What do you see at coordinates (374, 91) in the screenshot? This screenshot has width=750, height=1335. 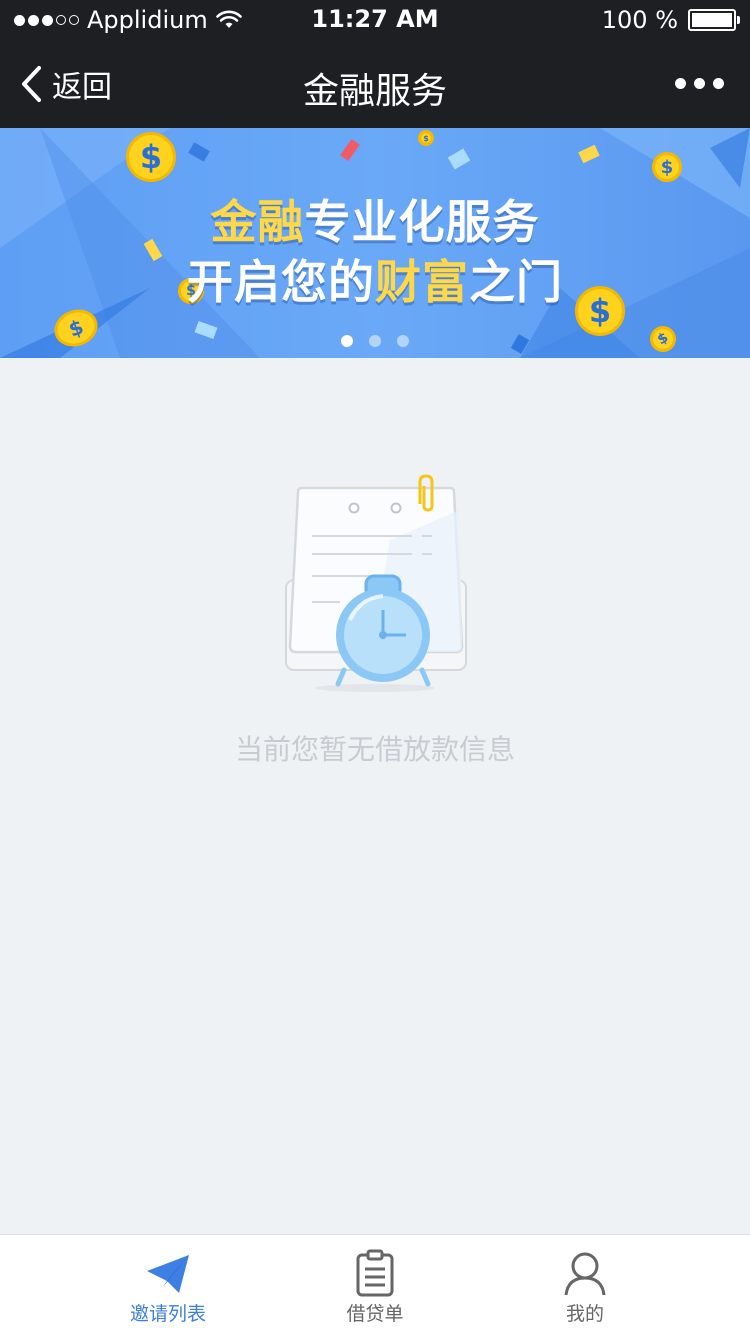 I see `page-title: 金融服务` at bounding box center [374, 91].